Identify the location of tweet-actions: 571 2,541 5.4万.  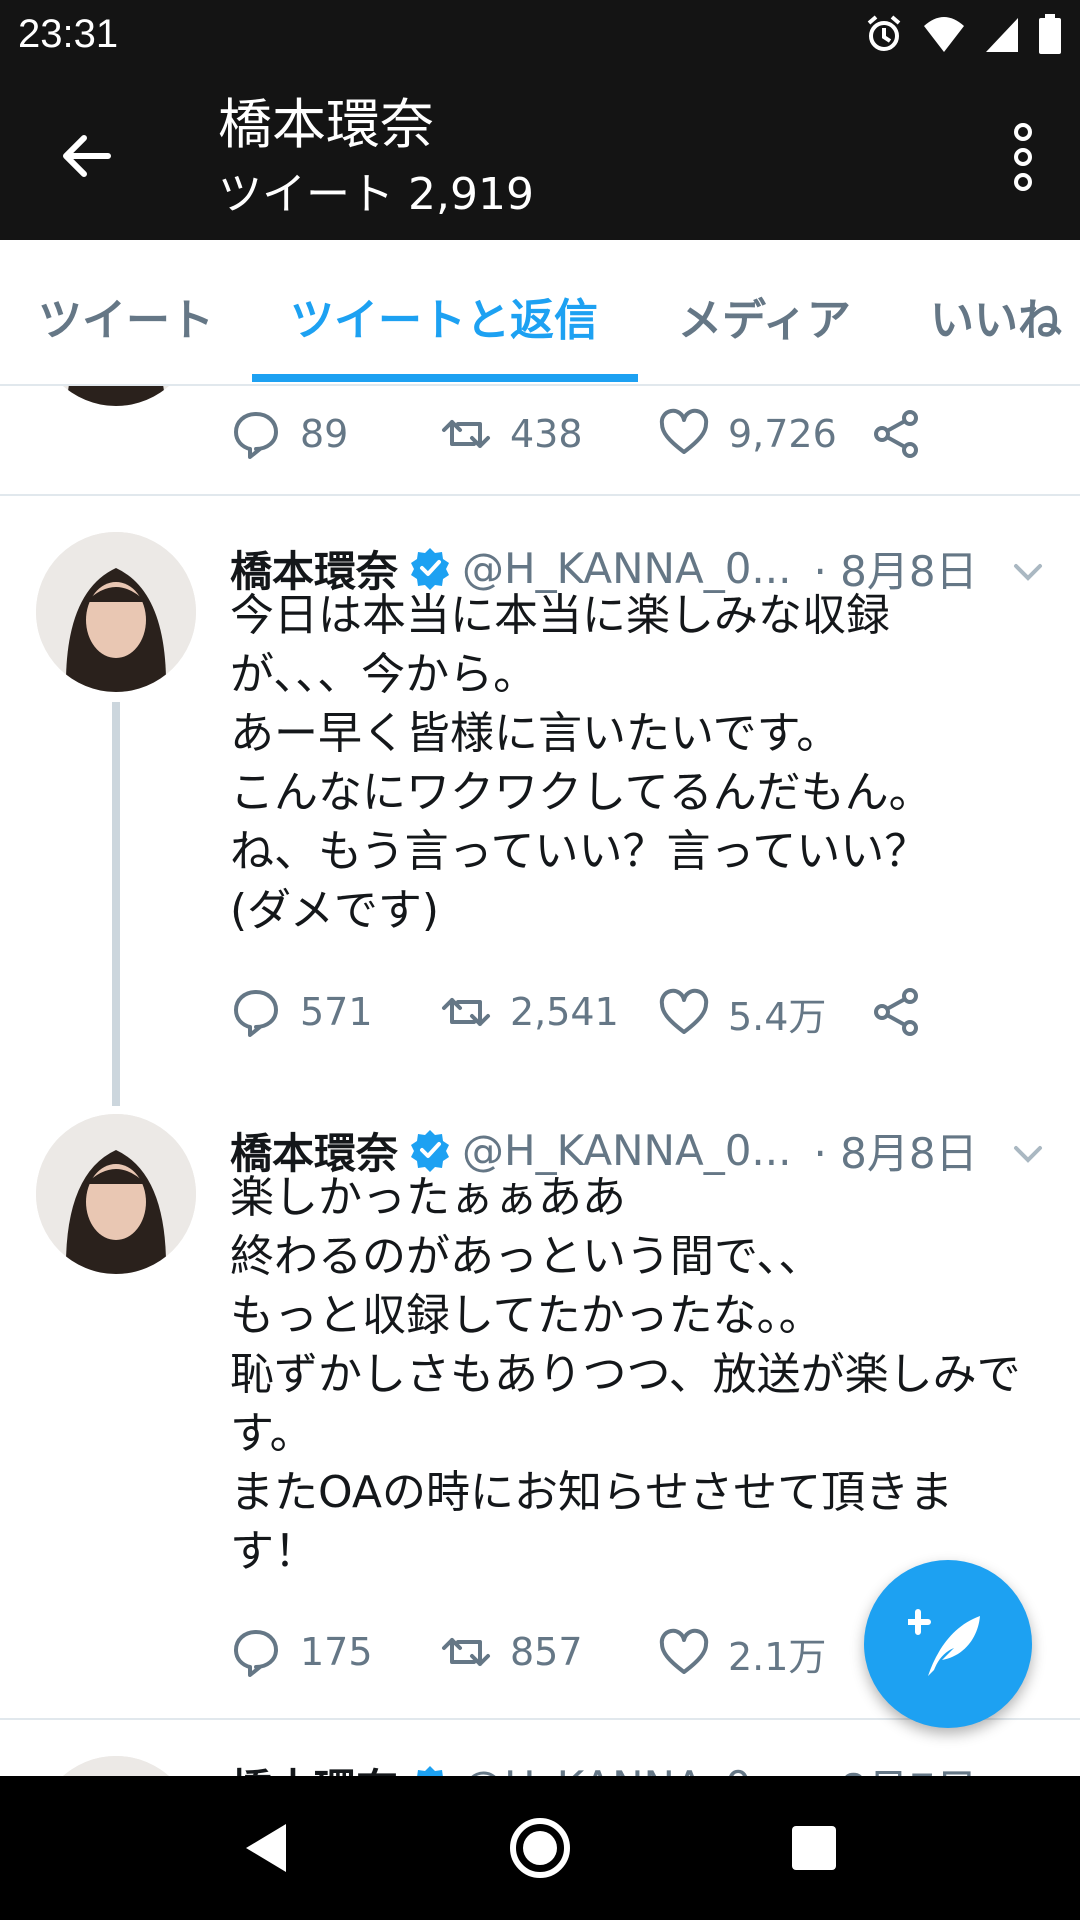
(580, 1016).